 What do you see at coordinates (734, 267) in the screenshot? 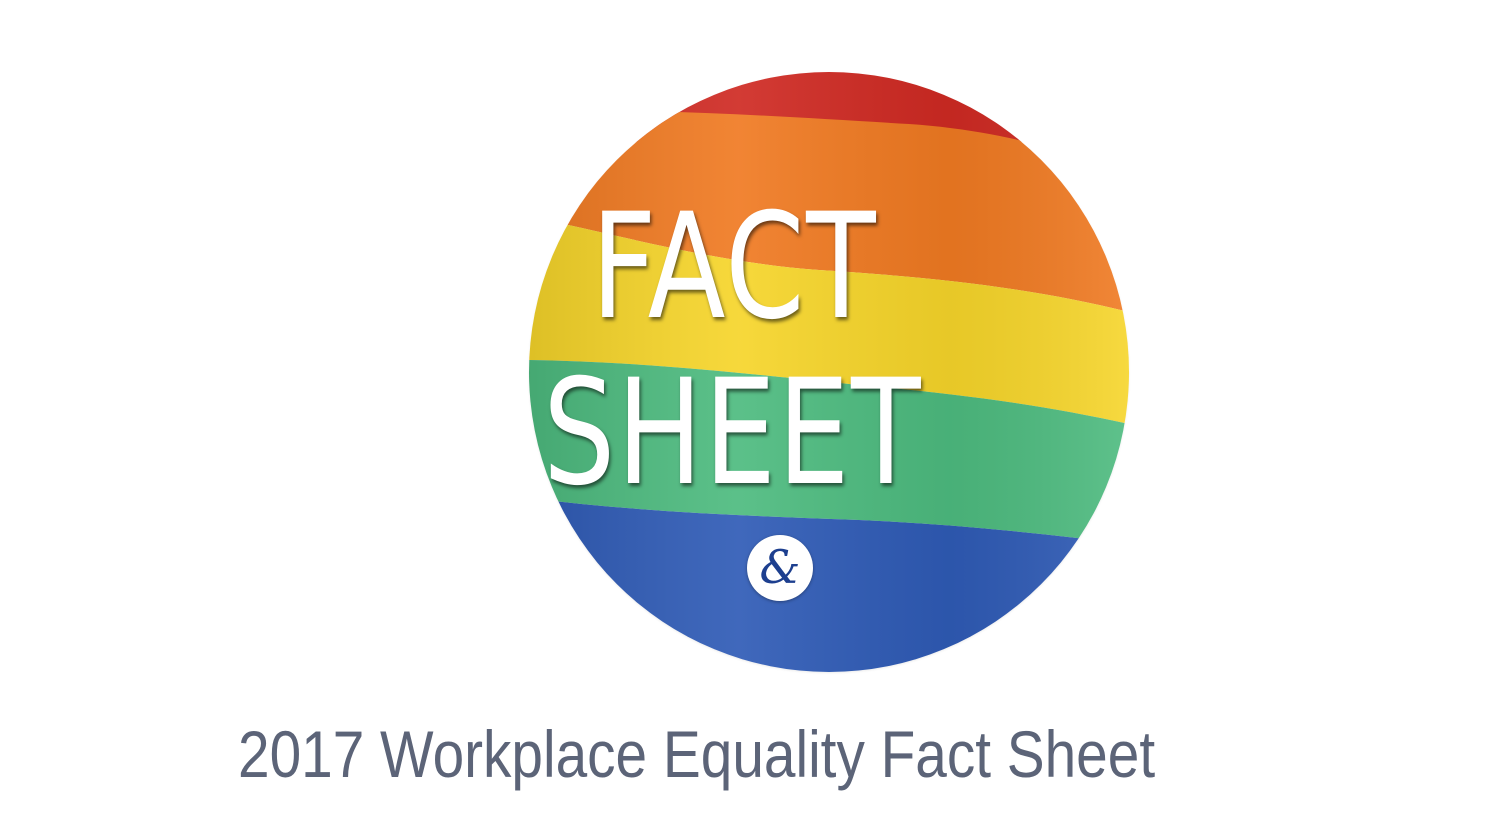
I see `badge-title-fact: FACT` at bounding box center [734, 267].